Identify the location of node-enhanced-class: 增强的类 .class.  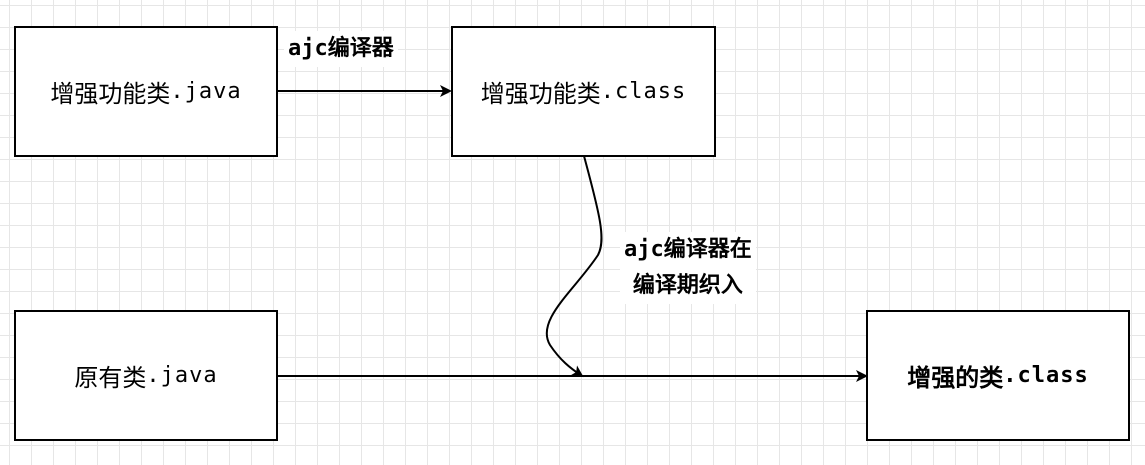
(998, 375).